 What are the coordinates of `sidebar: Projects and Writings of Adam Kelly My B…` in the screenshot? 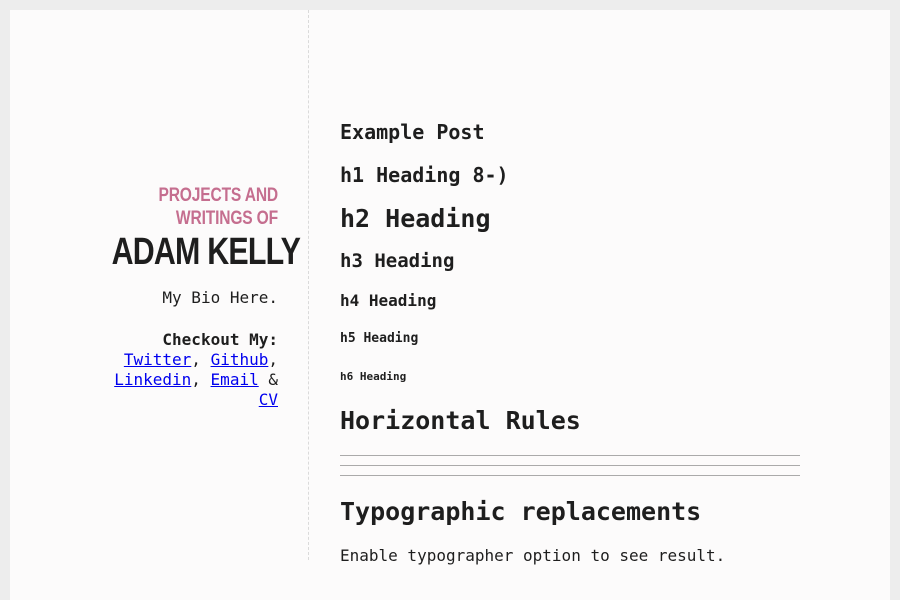 It's located at (185, 297).